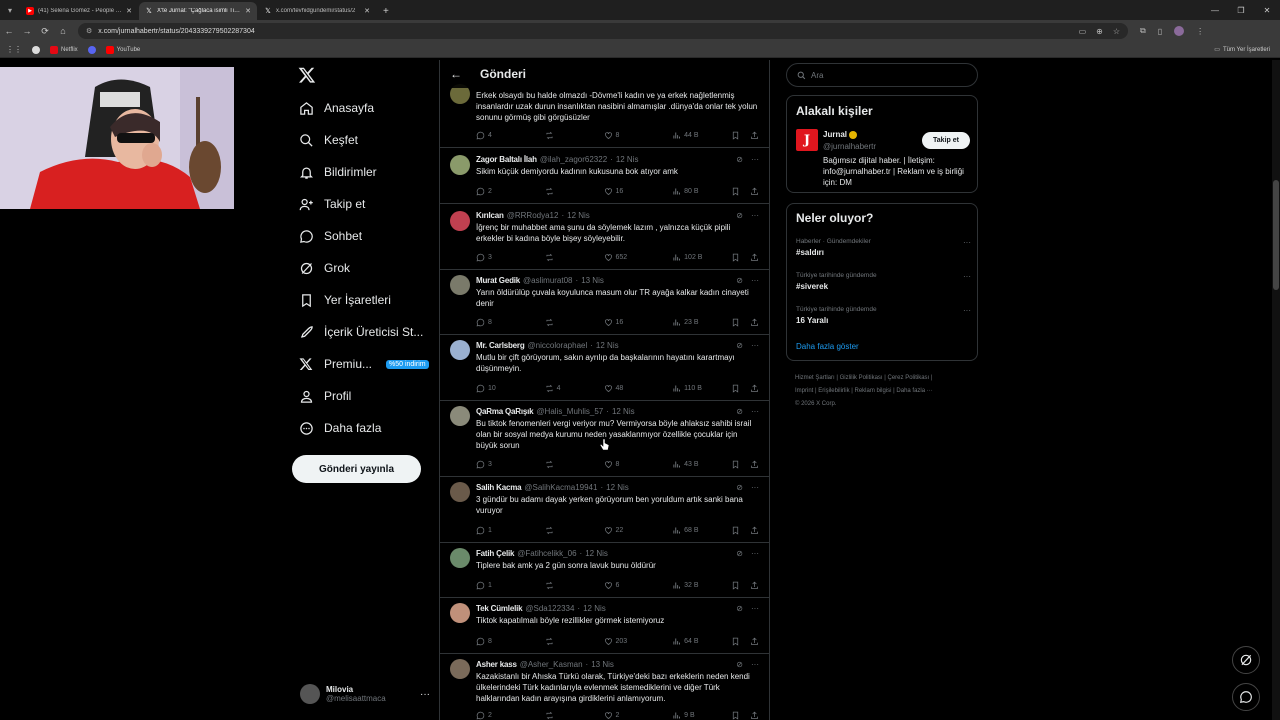 This screenshot has width=1280, height=720. What do you see at coordinates (1215, 10) in the screenshot?
I see `minimize-icon: —` at bounding box center [1215, 10].